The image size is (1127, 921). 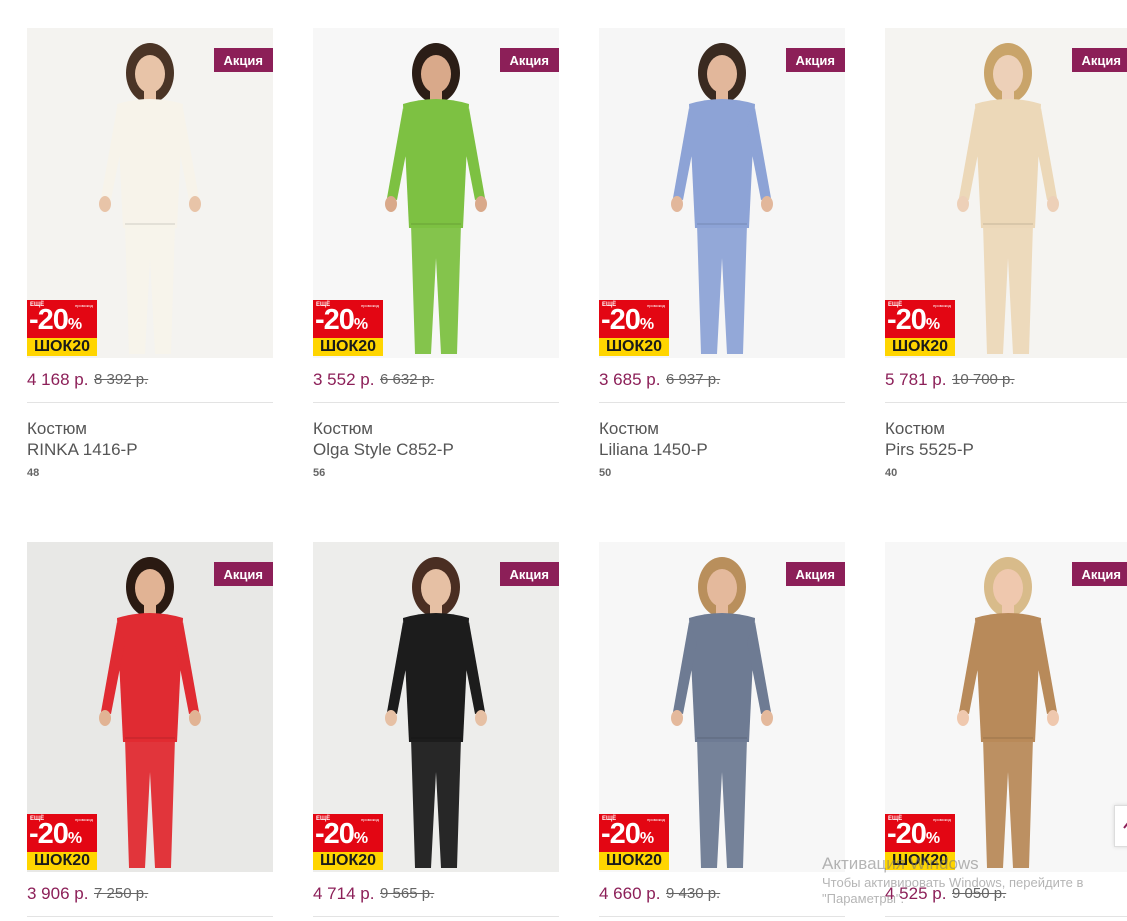 I want to click on current-price: 4 168 р., so click(x=58, y=379).